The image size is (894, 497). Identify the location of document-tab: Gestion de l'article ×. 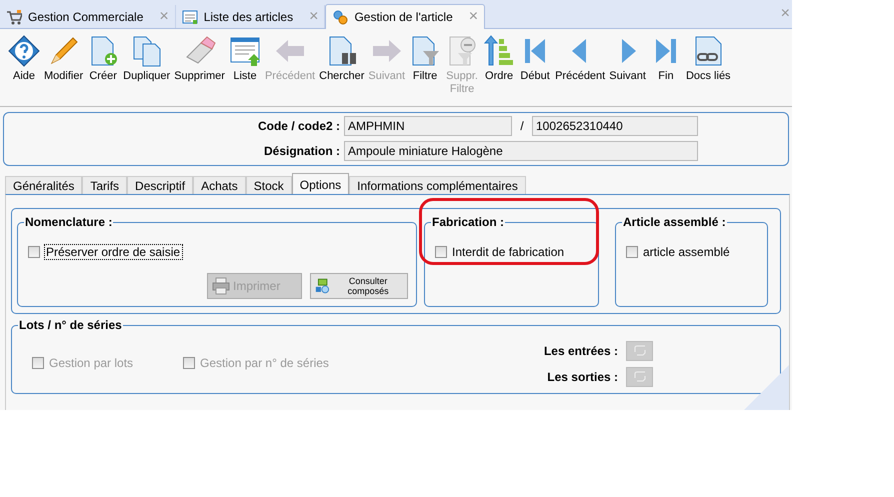
(405, 16).